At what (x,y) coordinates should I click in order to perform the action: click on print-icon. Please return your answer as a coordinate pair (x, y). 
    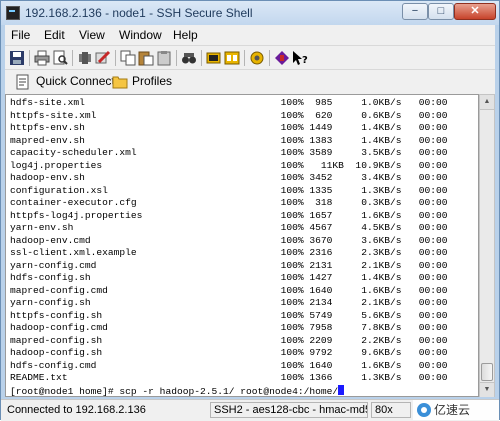
    Looking at the image, I should click on (42, 58).